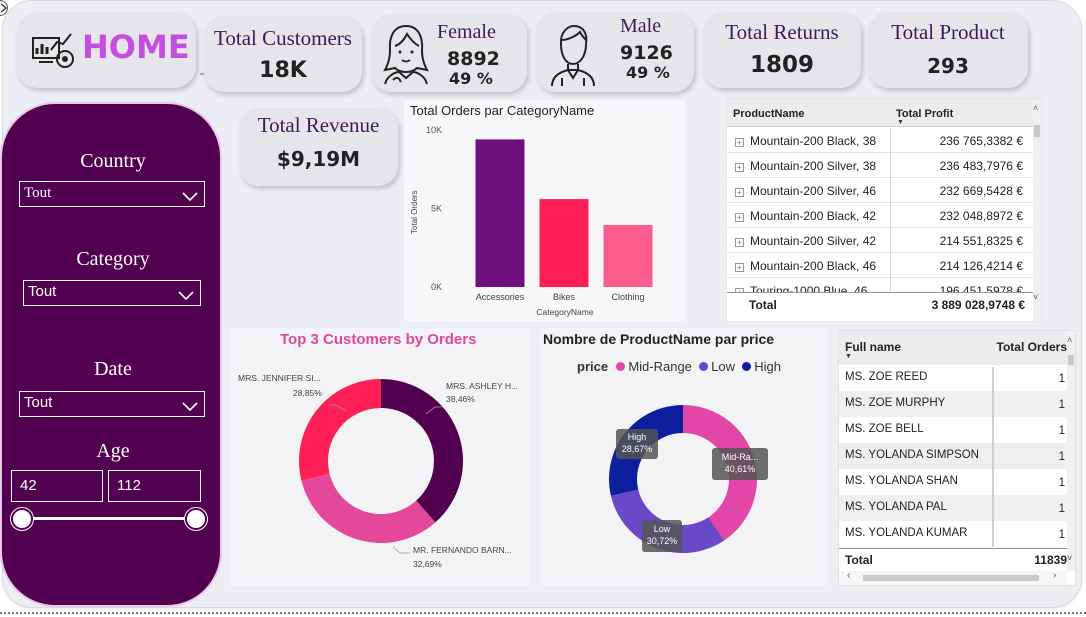 This screenshot has height=617, width=1086. What do you see at coordinates (615, 52) in the screenshot?
I see `kpi-male: Male 9126 49 %` at bounding box center [615, 52].